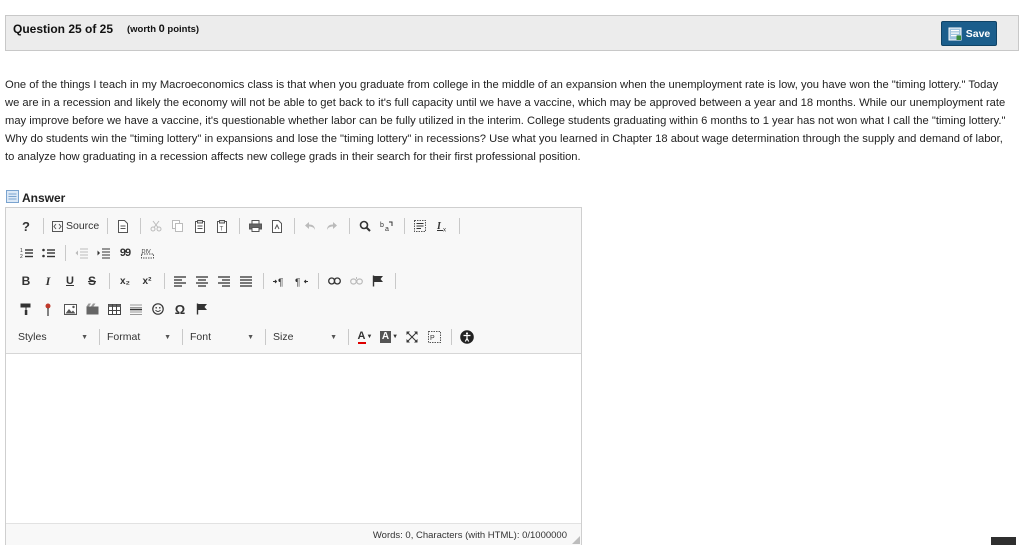 The height and width of the screenshot is (545, 1024). I want to click on strikethrough-button: S, so click(92, 281).